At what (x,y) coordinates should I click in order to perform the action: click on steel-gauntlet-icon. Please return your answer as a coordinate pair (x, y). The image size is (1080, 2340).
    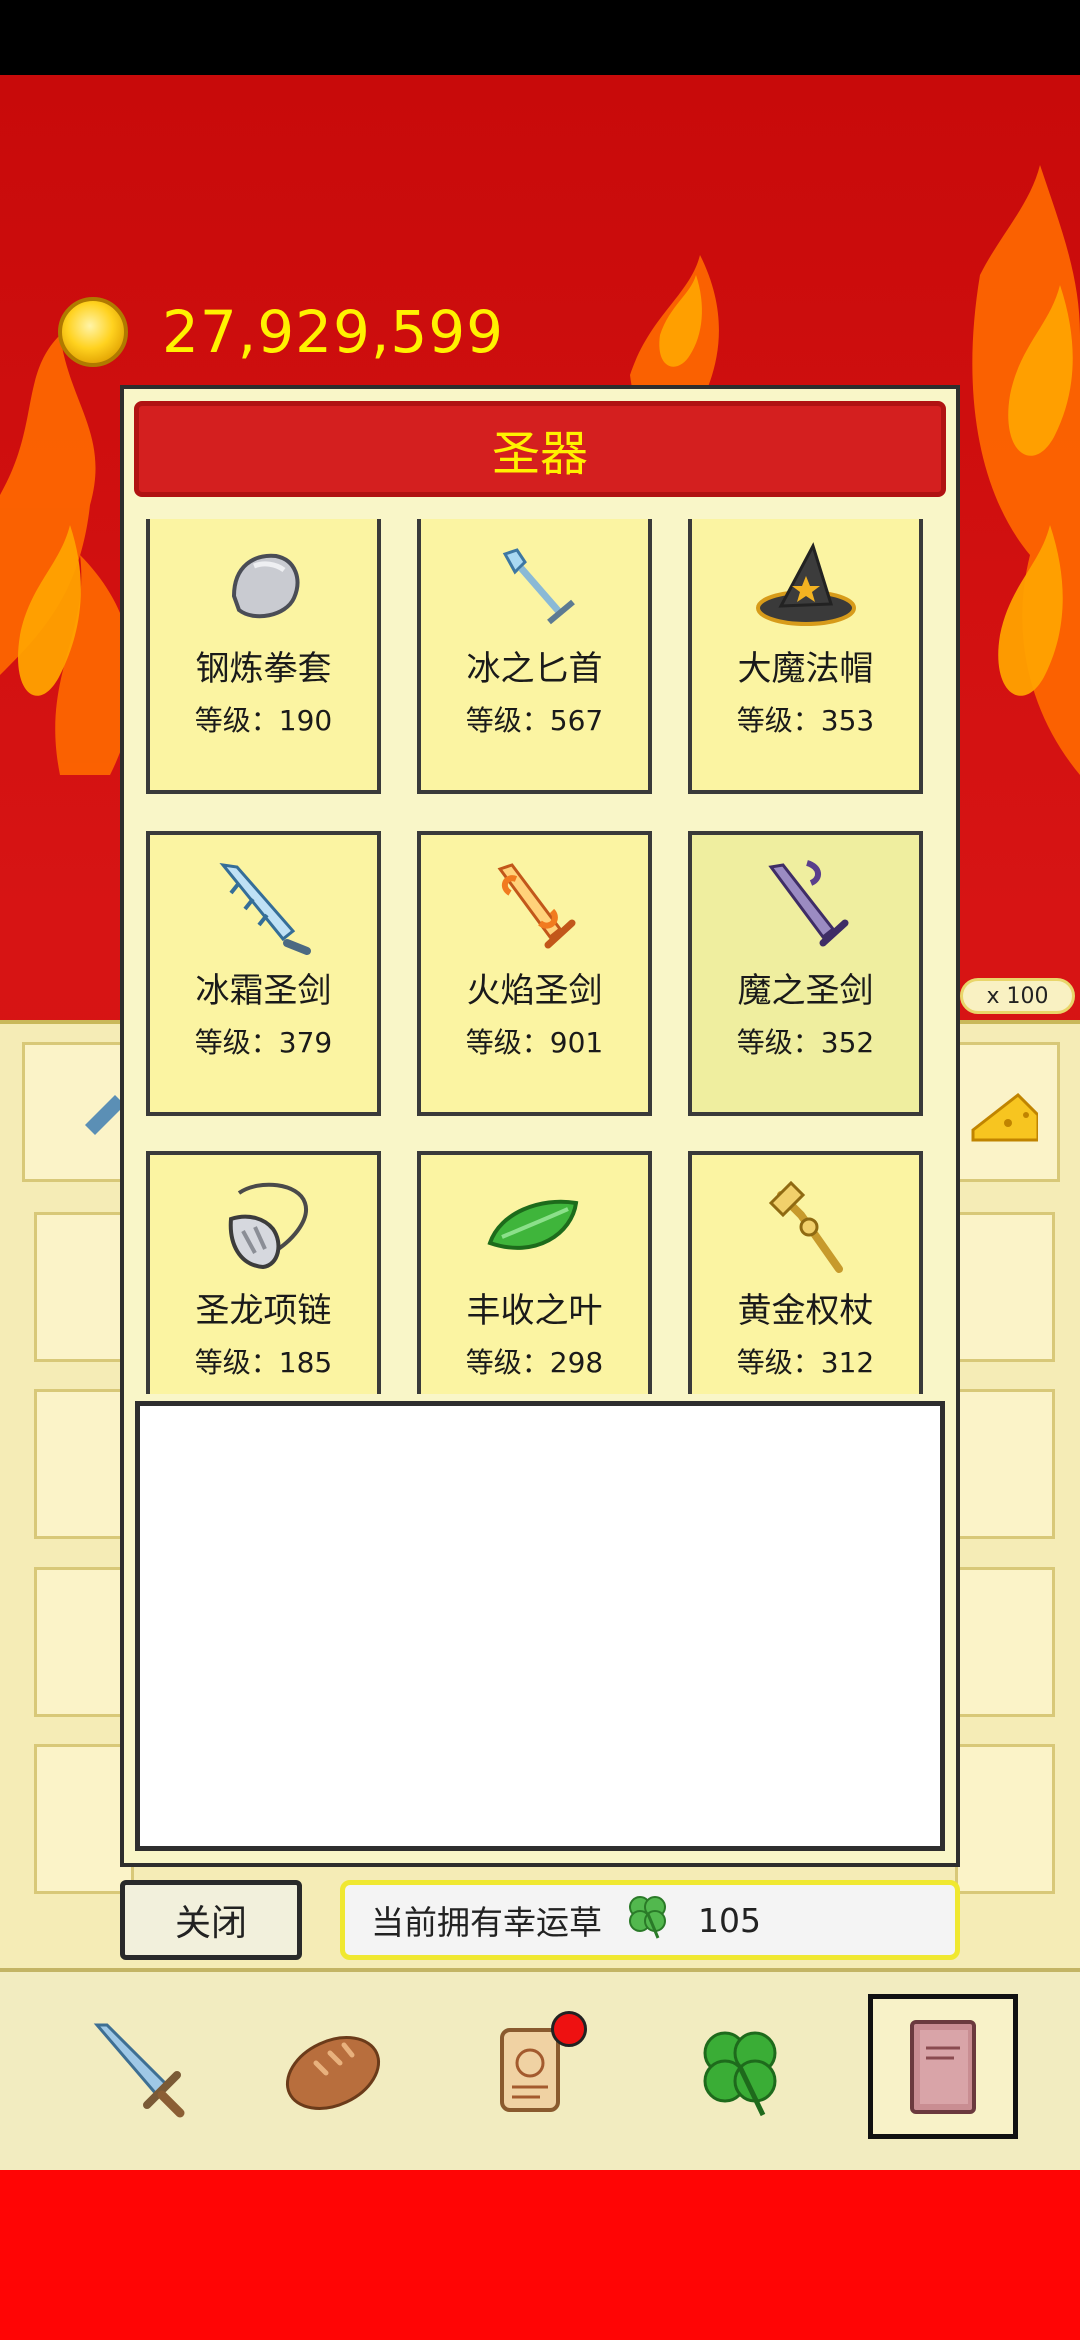
    Looking at the image, I should click on (263, 586).